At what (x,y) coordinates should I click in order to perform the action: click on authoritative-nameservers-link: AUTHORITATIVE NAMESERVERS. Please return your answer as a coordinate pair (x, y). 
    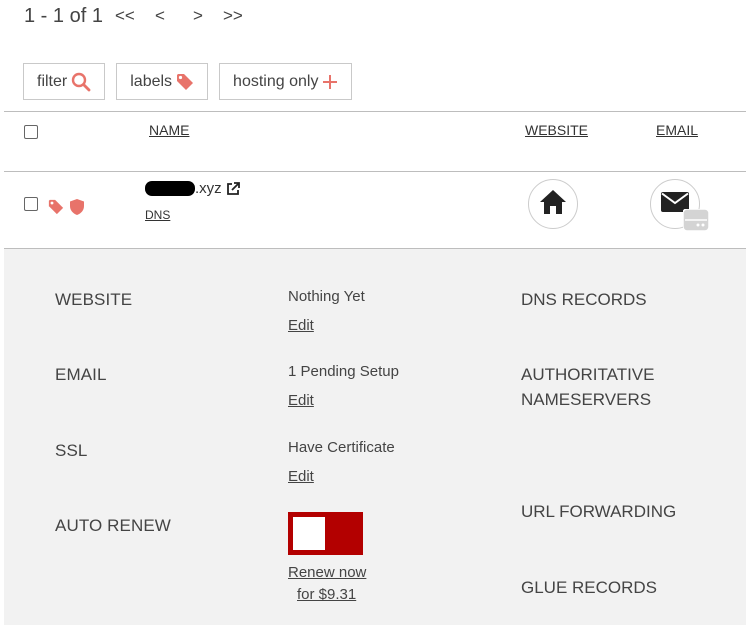
    Looking at the image, I should click on (588, 387).